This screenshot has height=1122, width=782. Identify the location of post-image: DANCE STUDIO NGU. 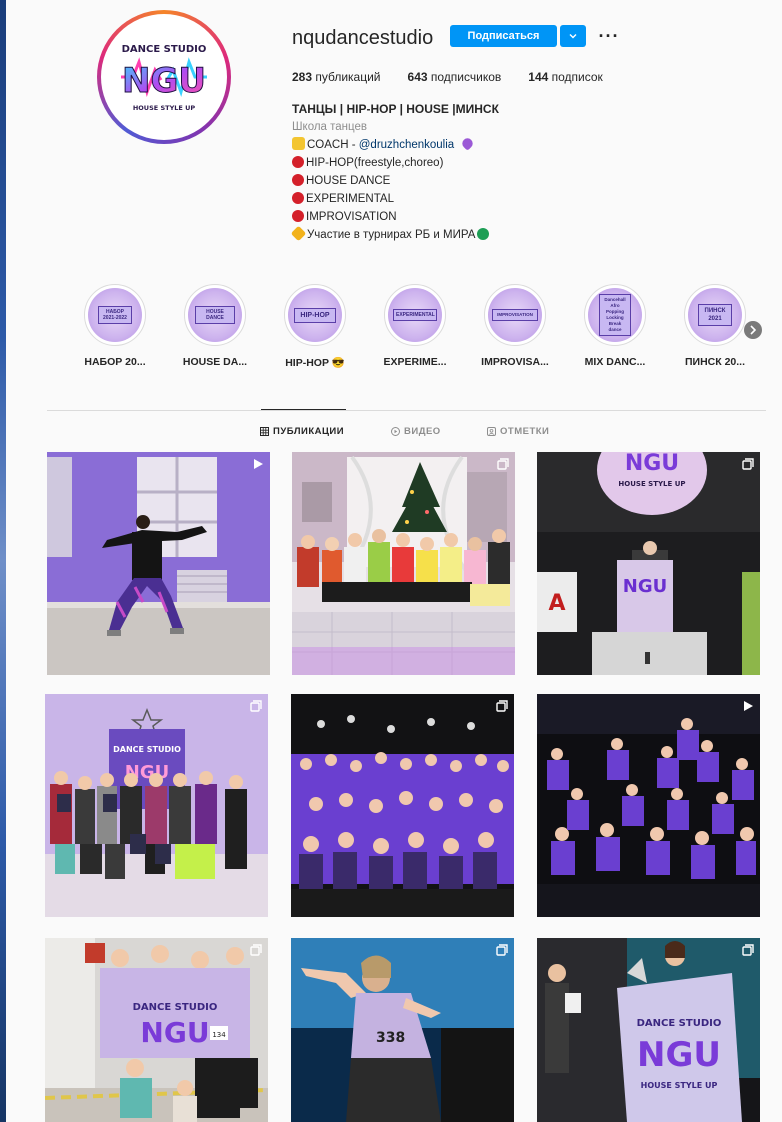
(156, 805).